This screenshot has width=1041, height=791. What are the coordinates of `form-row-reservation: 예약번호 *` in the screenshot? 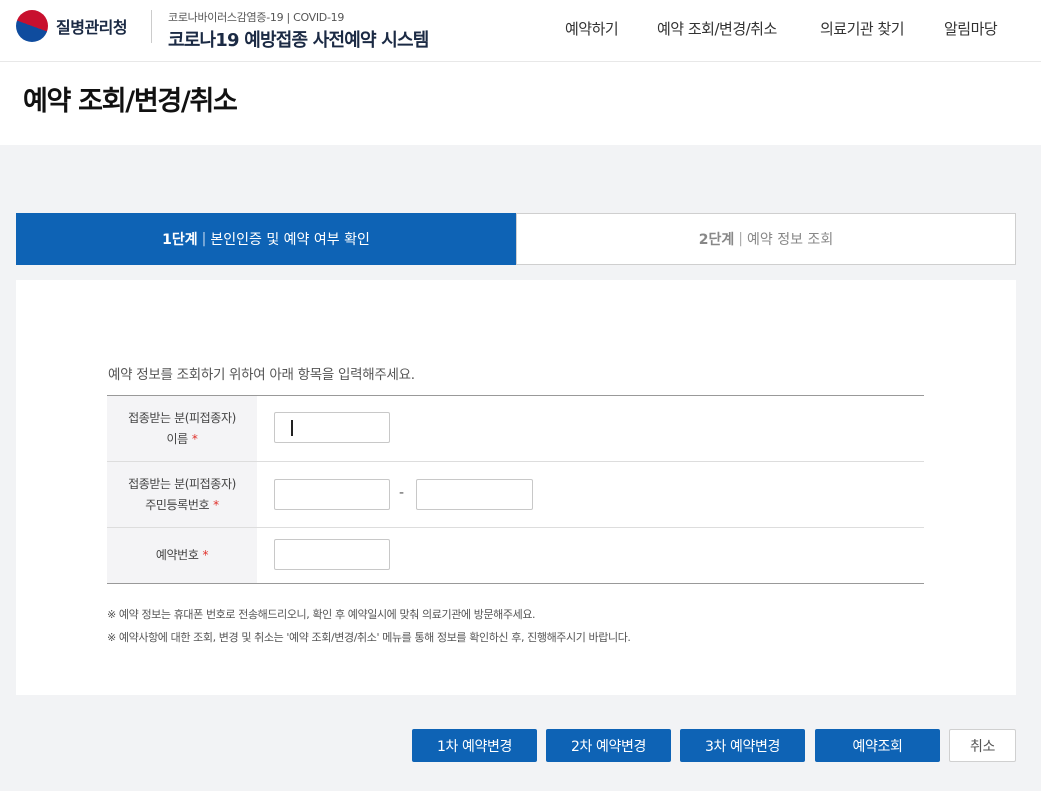 It's located at (515, 556).